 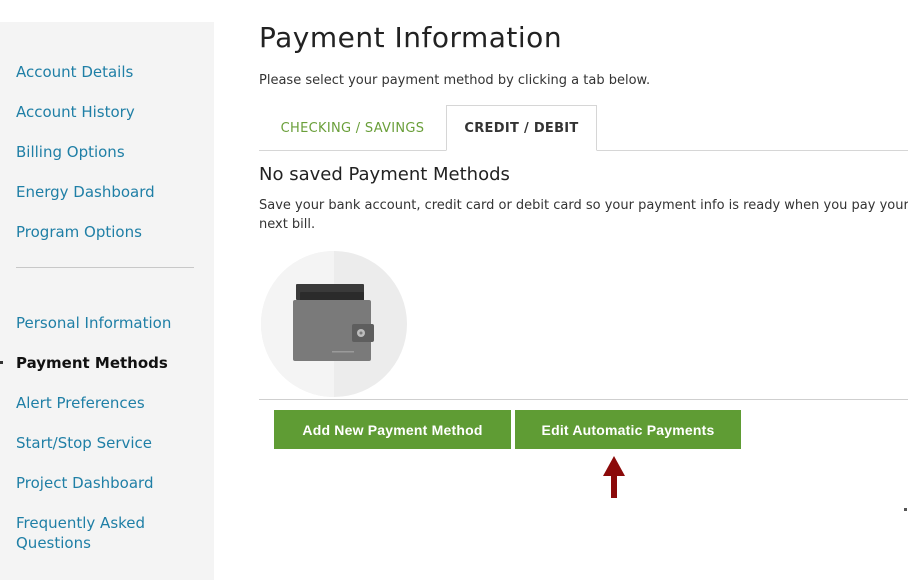 What do you see at coordinates (583, 399) in the screenshot?
I see `content-divider` at bounding box center [583, 399].